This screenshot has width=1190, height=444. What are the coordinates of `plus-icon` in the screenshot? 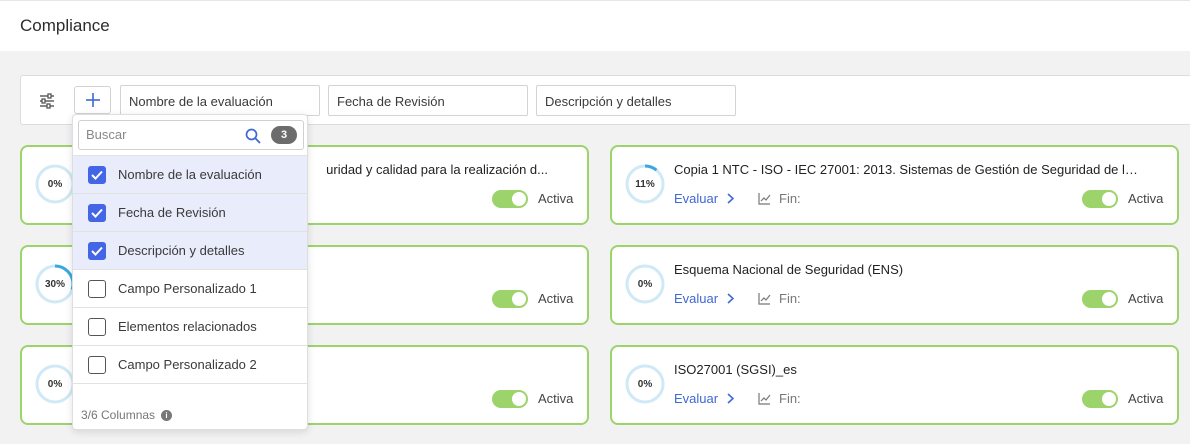 It's located at (92, 100).